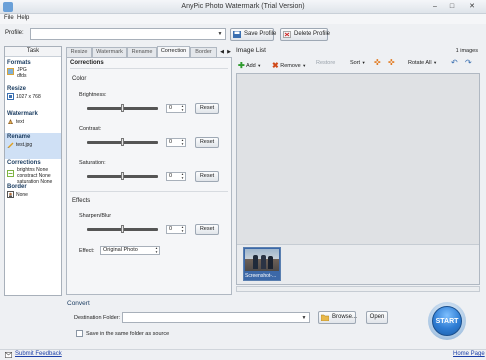  Describe the element at coordinates (237, 34) in the screenshot. I see `save-icon` at that location.